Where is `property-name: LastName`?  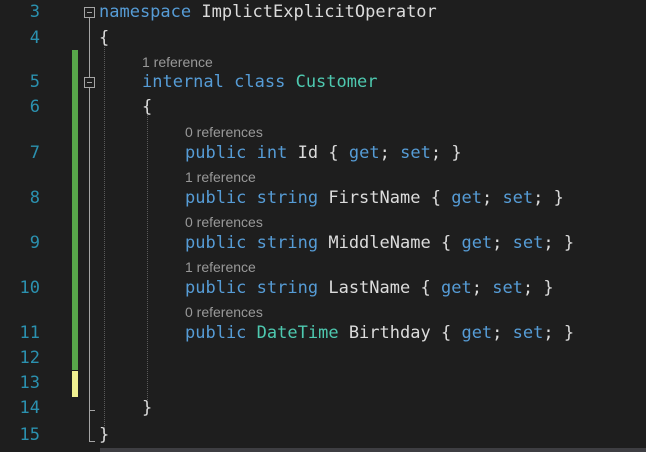 property-name: LastName is located at coordinates (369, 288).